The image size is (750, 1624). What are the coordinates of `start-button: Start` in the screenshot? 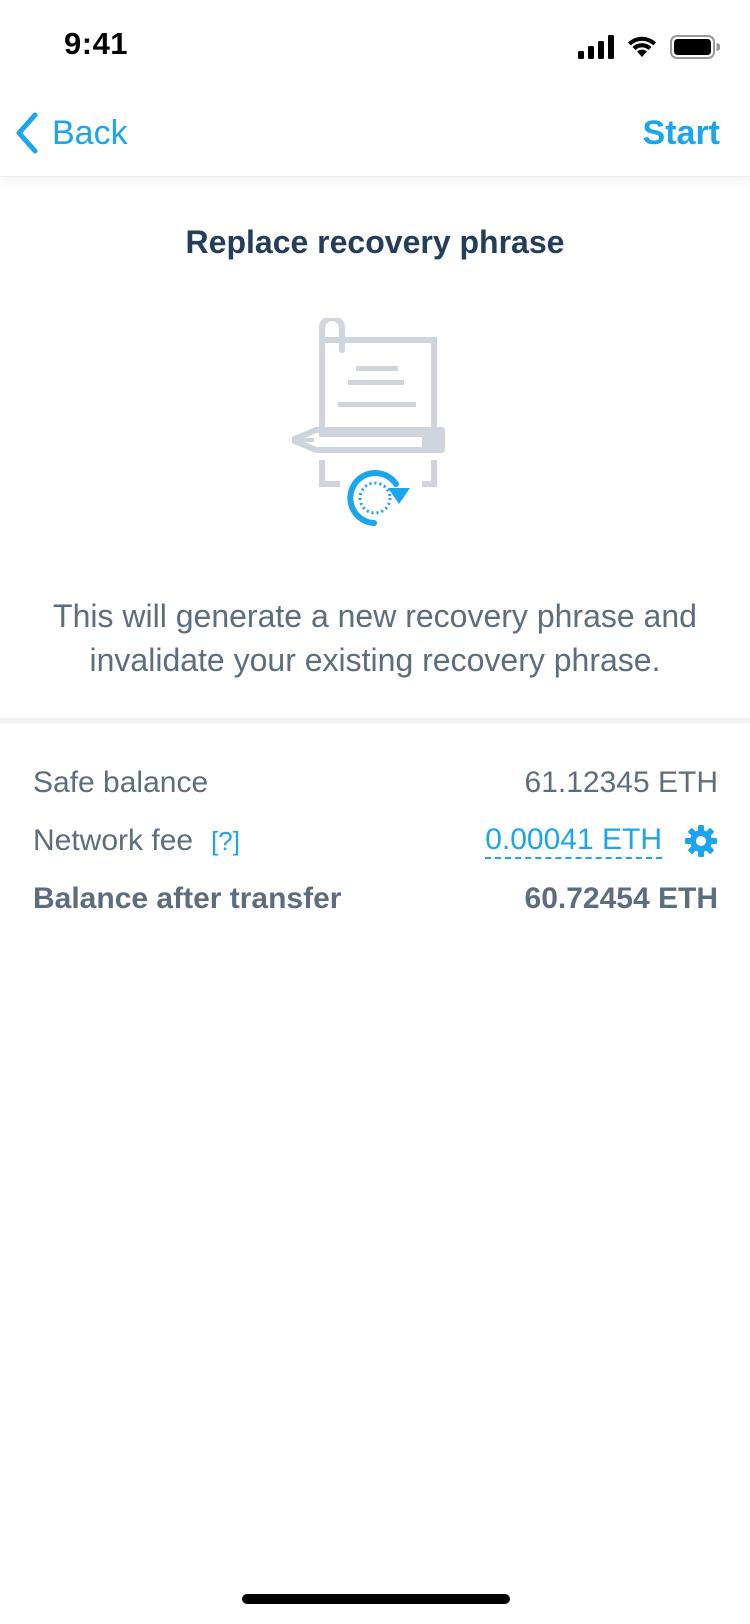 It's located at (681, 133).